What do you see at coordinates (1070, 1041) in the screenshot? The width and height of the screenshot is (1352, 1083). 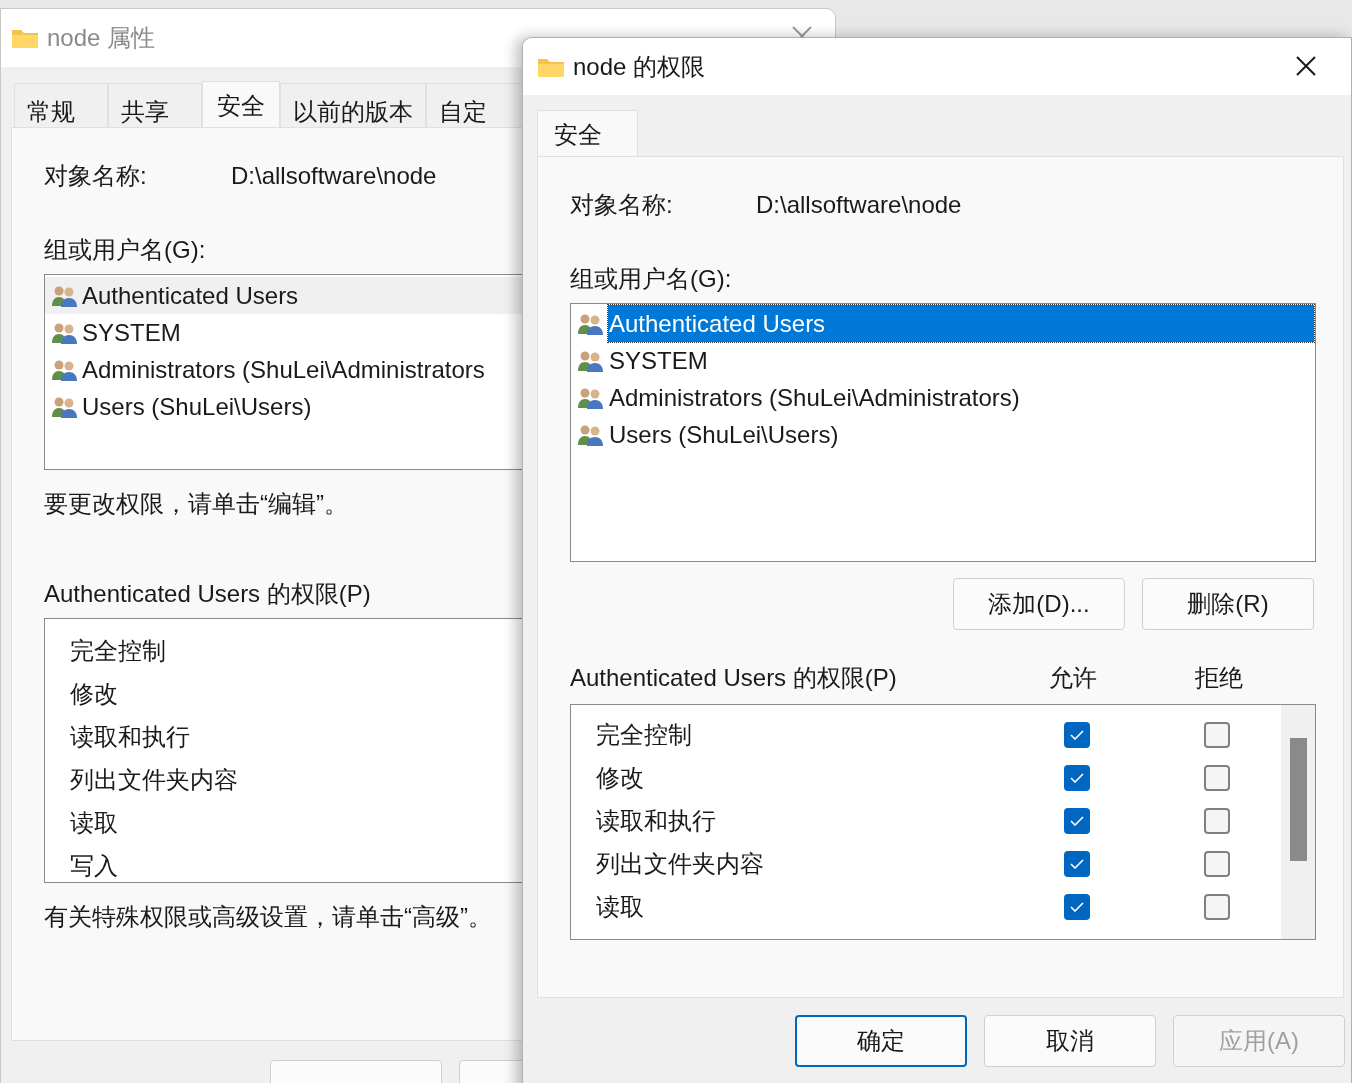 I see `button: 取消` at bounding box center [1070, 1041].